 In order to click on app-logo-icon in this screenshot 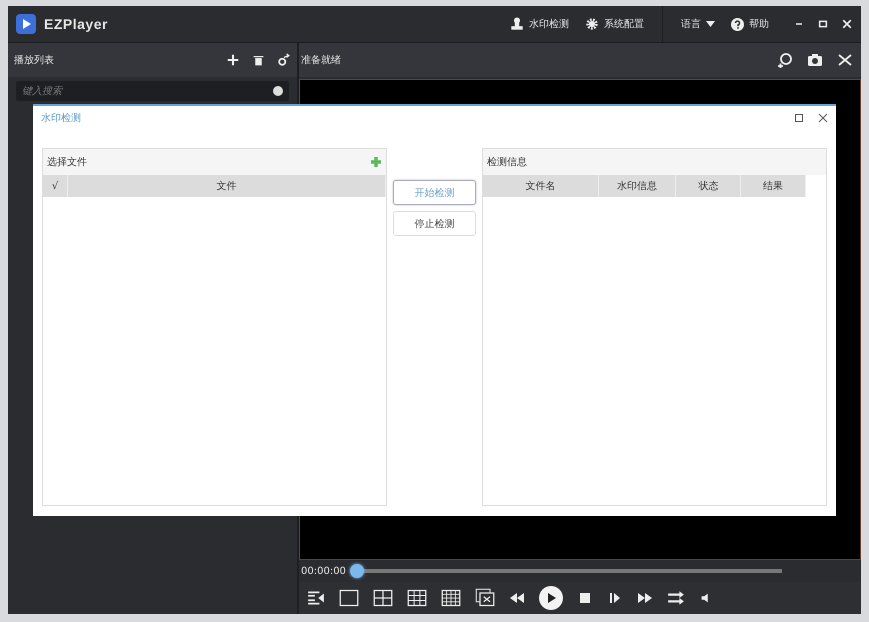, I will do `click(26, 24)`.